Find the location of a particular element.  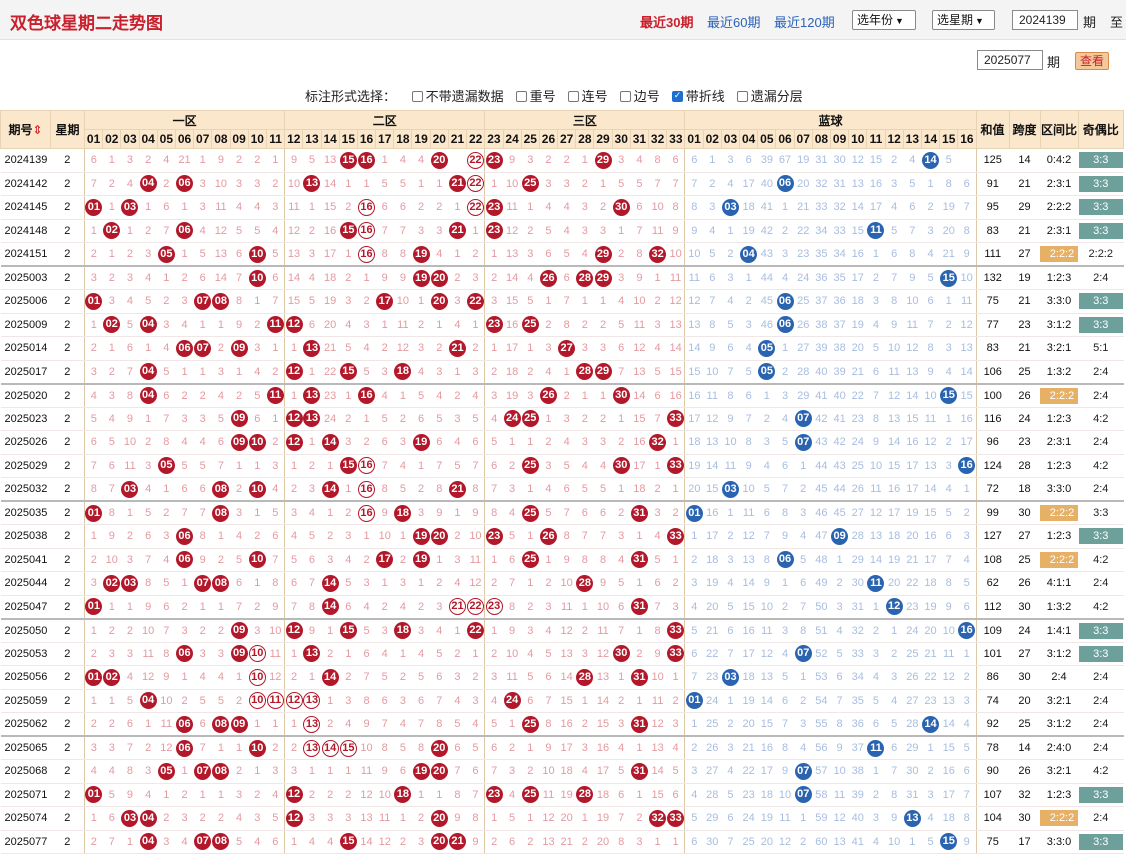

week-cell: 2 is located at coordinates (67, 630).